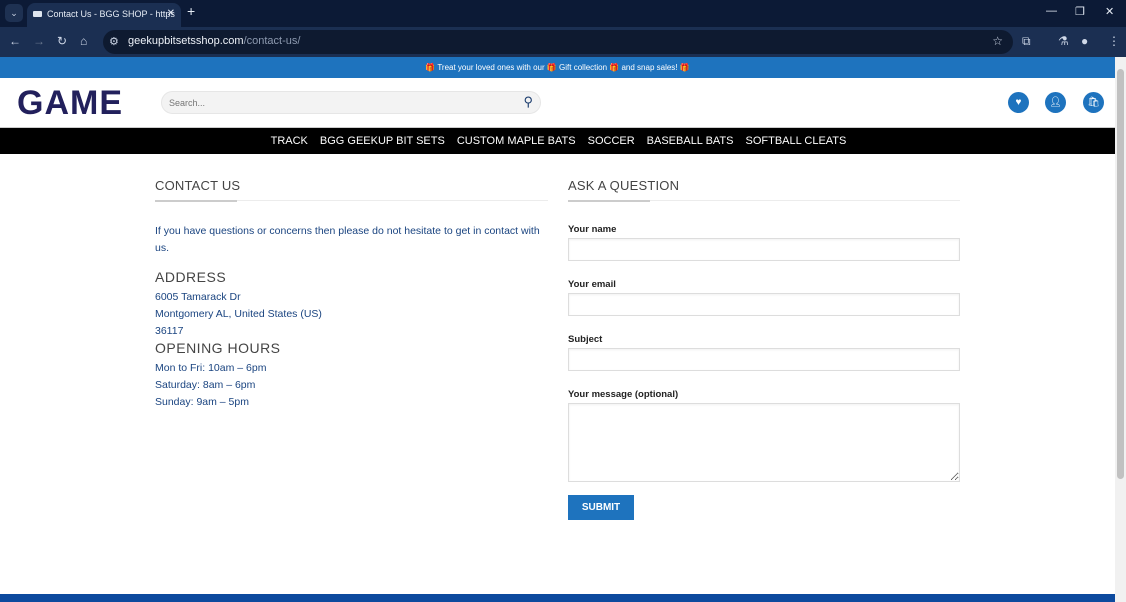 The image size is (1126, 602). Describe the element at coordinates (111, 14) in the screenshot. I see `tab-title: Contact Us - BGG SHOP - https` at that location.